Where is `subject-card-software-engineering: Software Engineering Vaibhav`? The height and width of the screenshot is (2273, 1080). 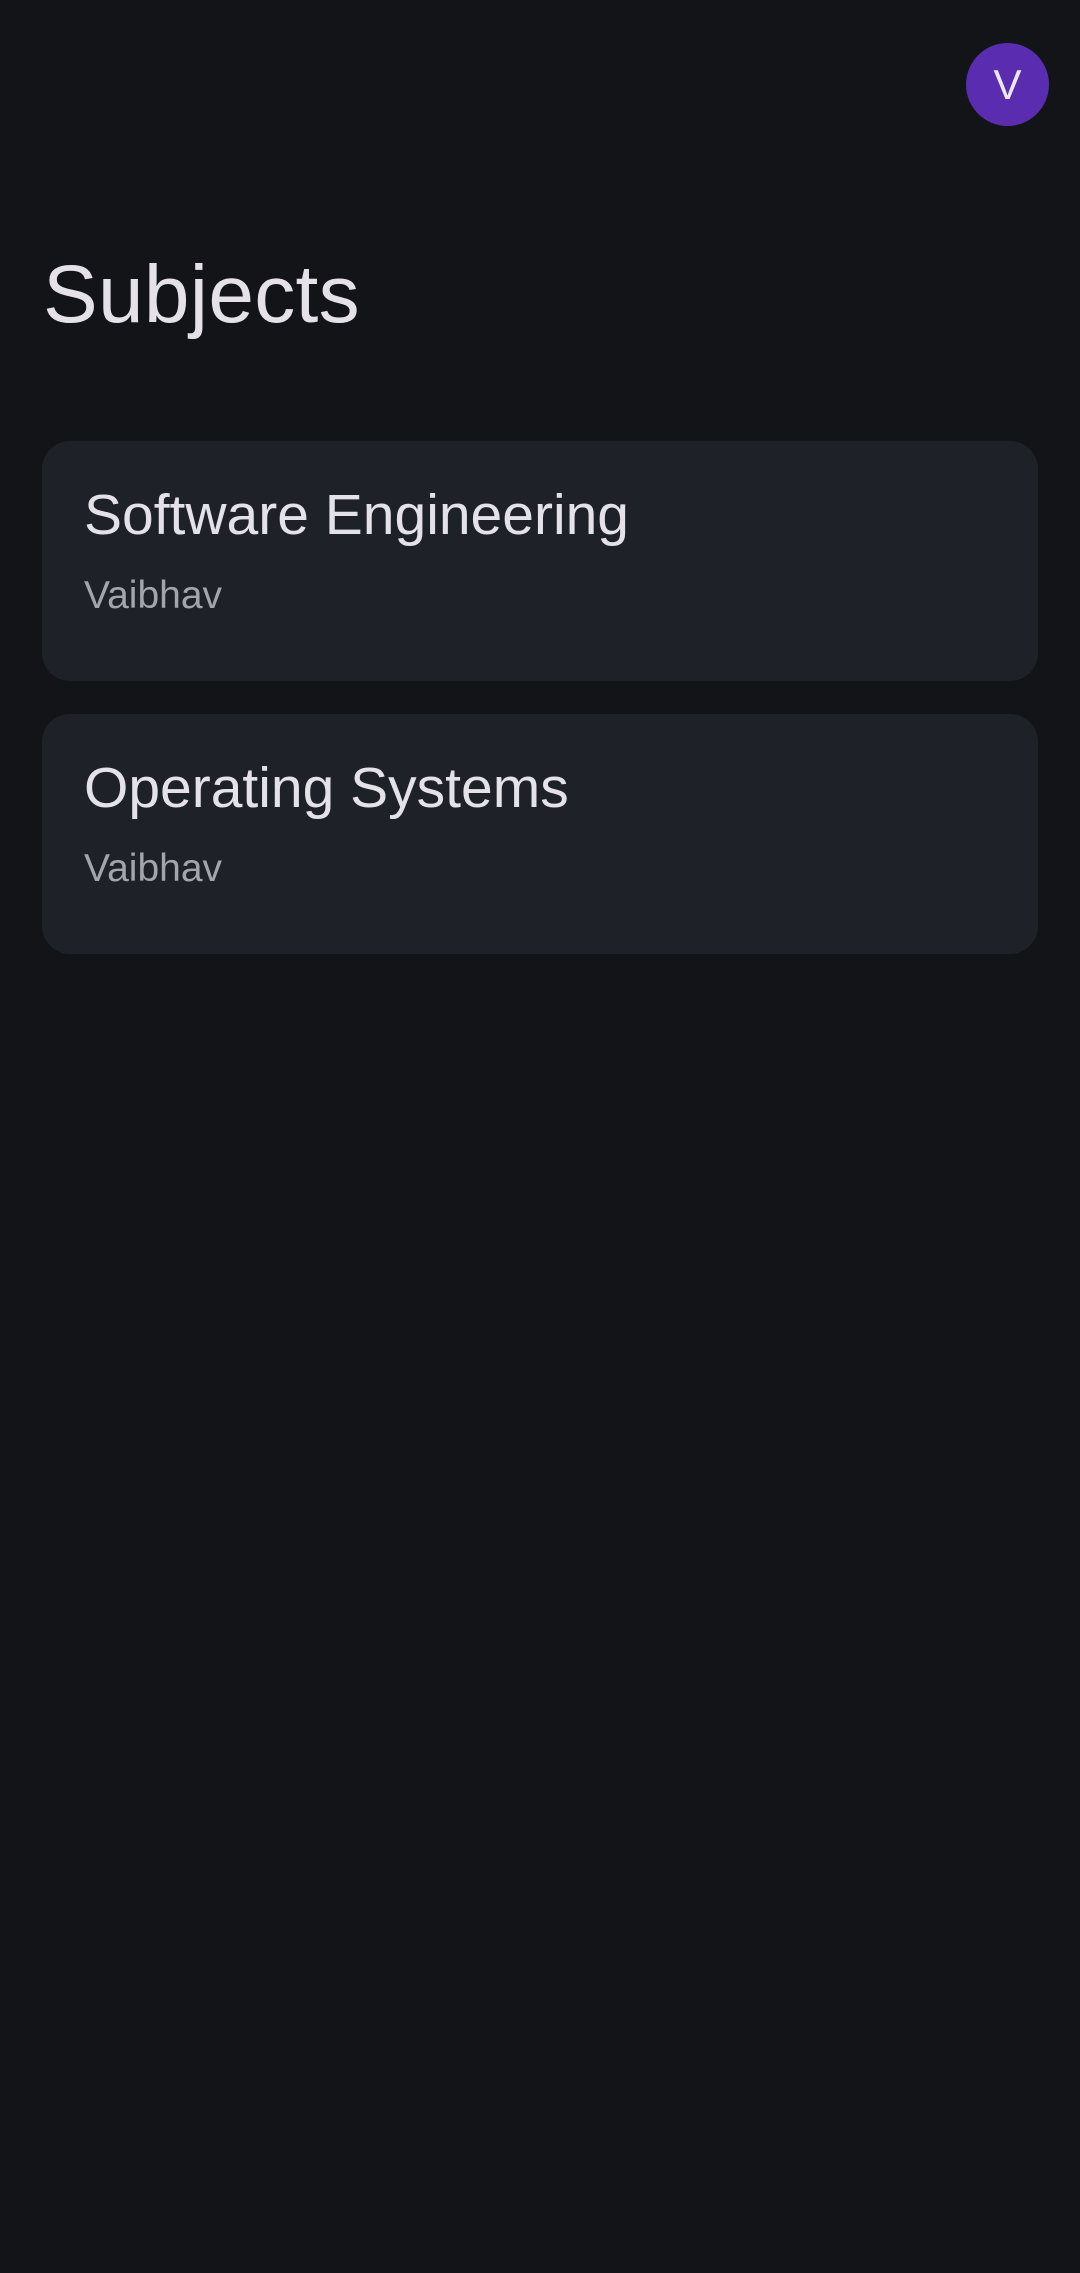 subject-card-software-engineering: Software Engineering Vaibhav is located at coordinates (540, 561).